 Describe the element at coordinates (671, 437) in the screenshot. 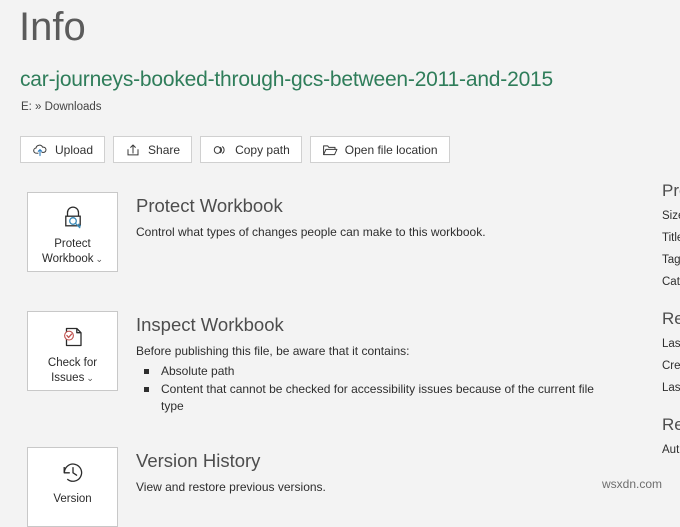

I see `related-people-group: Related People Author` at that location.